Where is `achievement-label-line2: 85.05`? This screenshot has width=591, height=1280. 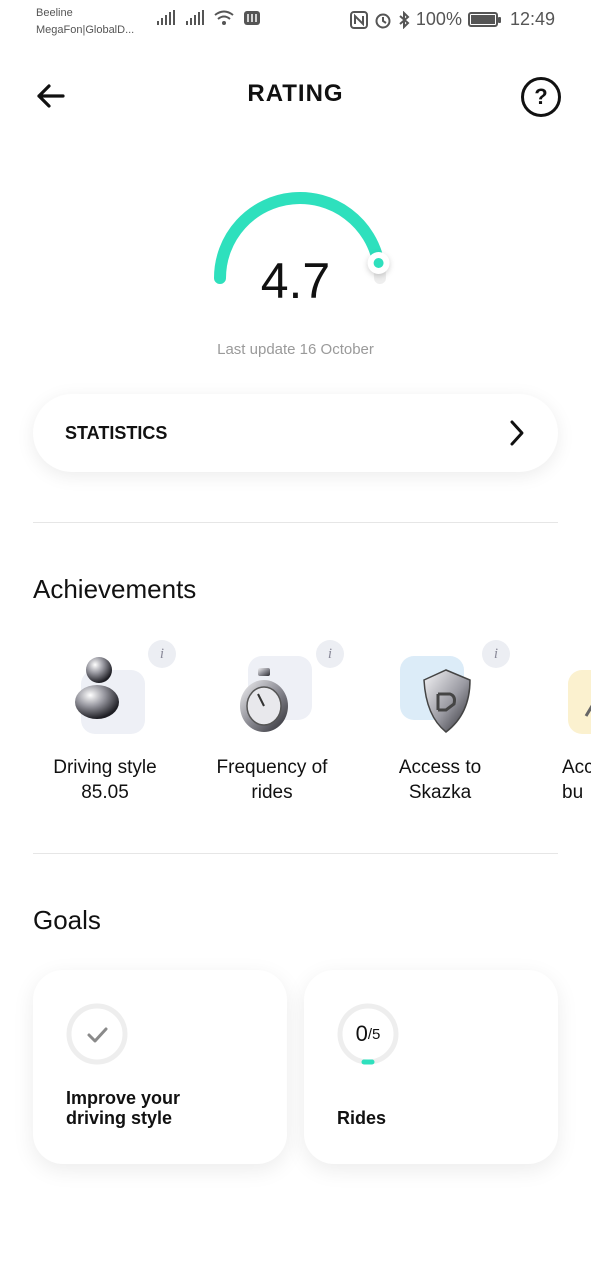 achievement-label-line2: 85.05 is located at coordinates (105, 792).